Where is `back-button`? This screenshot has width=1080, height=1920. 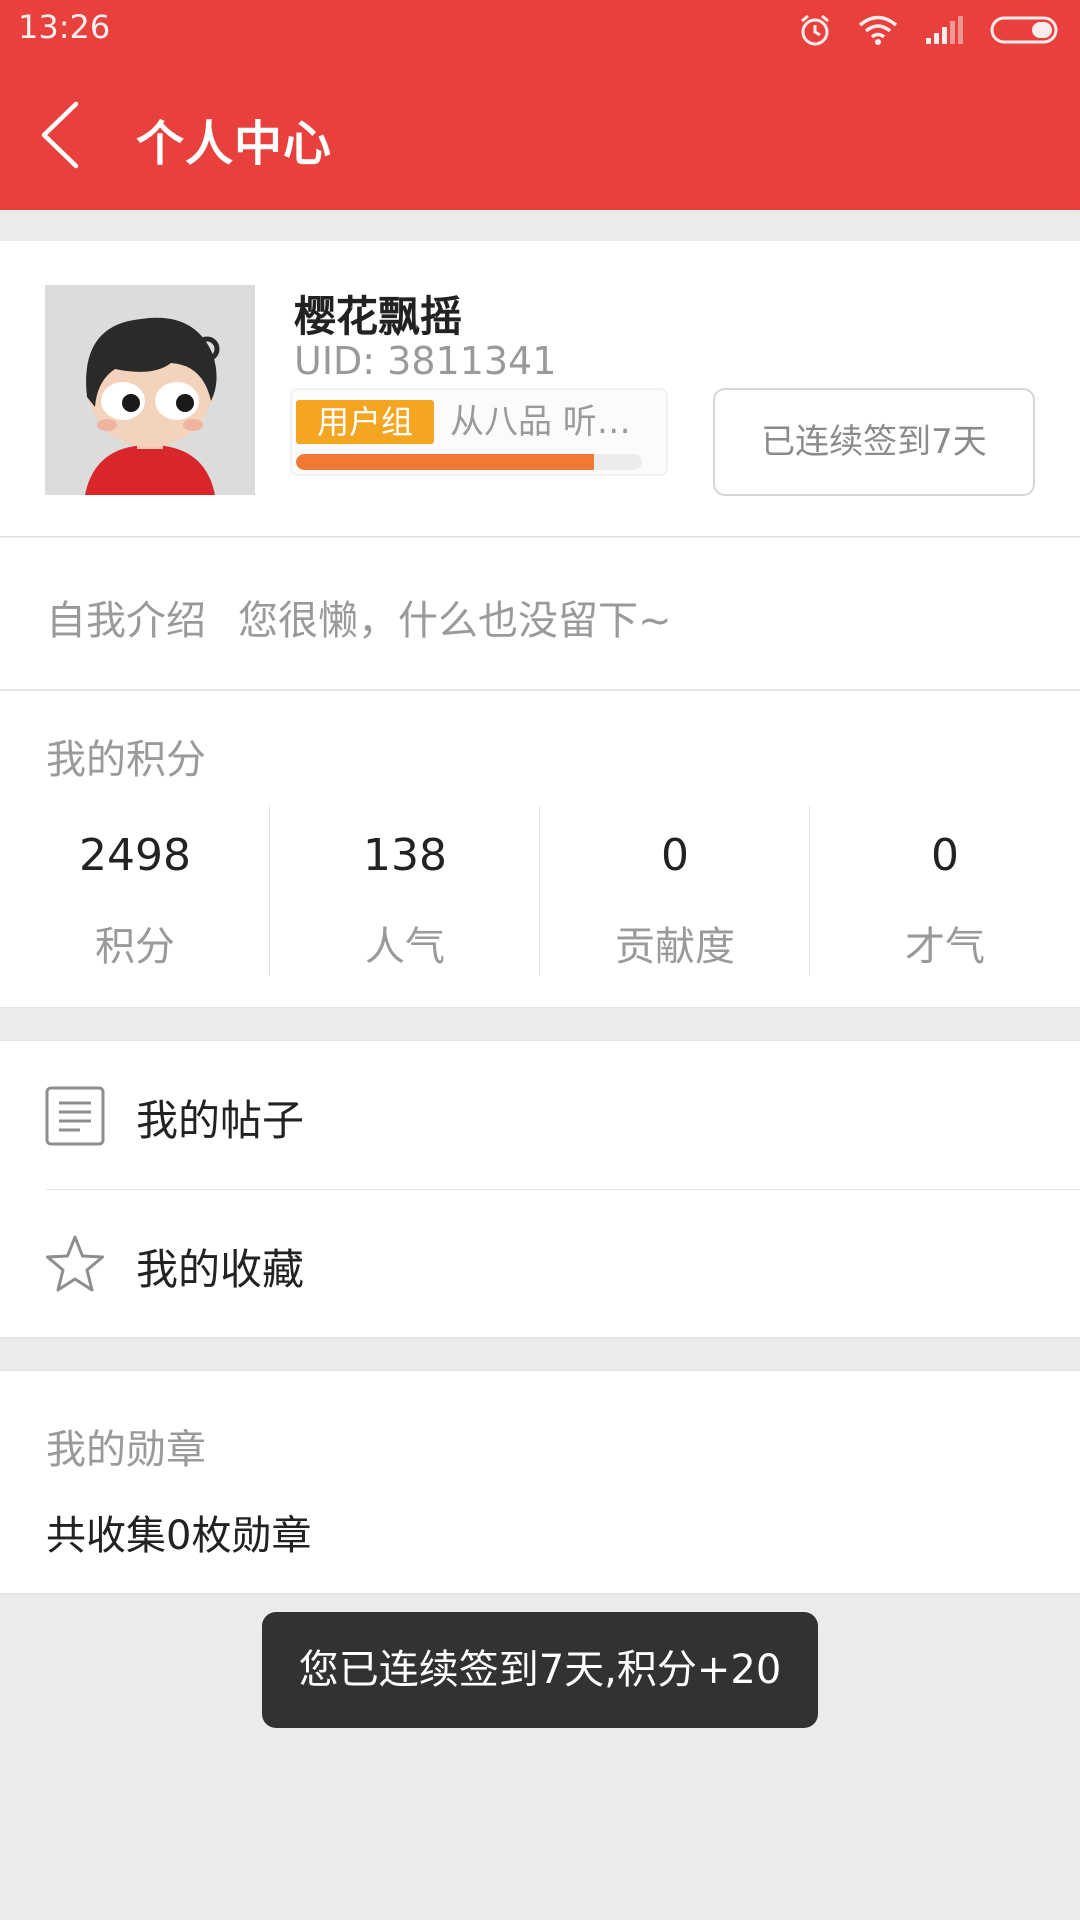 back-button is located at coordinates (61, 135).